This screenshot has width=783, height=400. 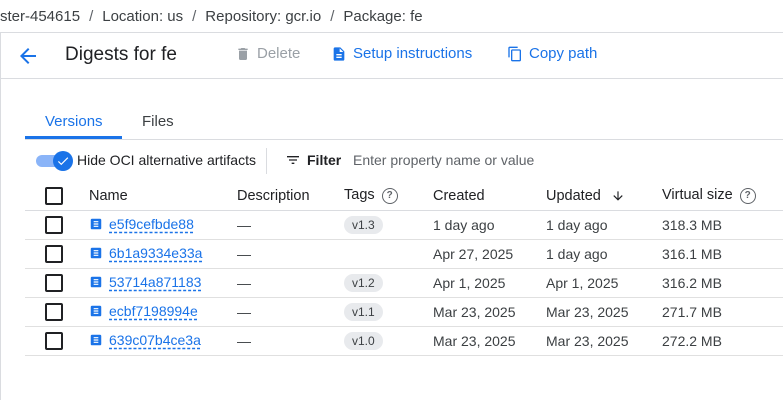 I want to click on size-cell: 316.1 MB, so click(x=722, y=254).